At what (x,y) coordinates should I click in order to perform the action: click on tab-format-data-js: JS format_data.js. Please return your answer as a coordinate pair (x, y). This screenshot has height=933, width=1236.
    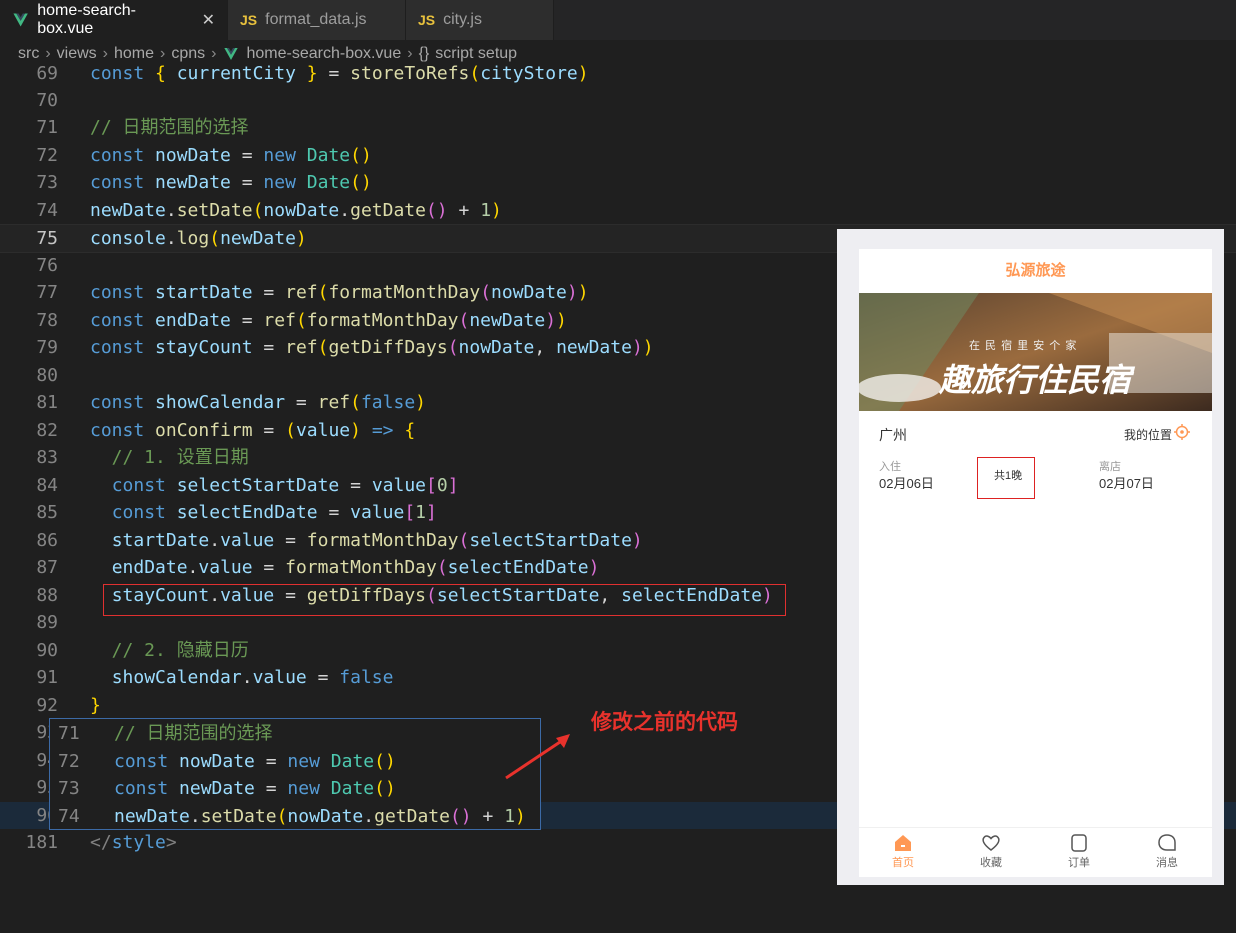
    Looking at the image, I should click on (317, 20).